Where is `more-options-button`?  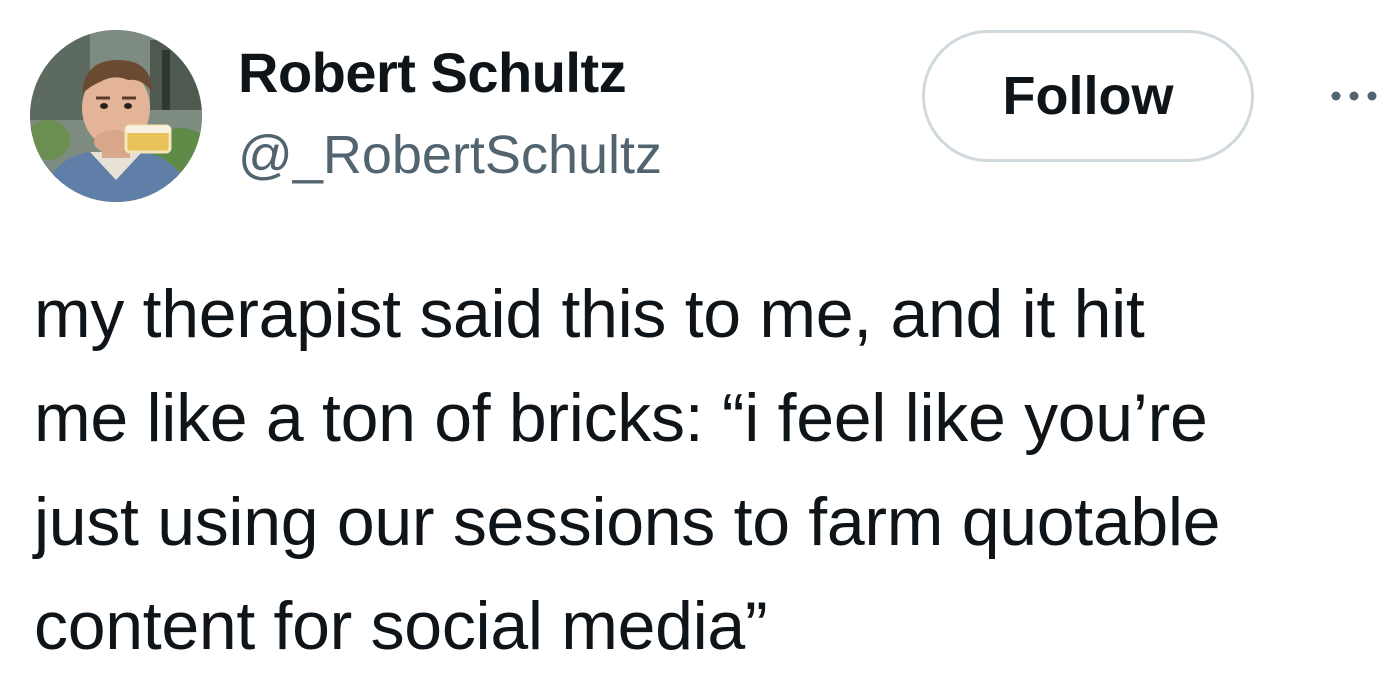 more-options-button is located at coordinates (1351, 96).